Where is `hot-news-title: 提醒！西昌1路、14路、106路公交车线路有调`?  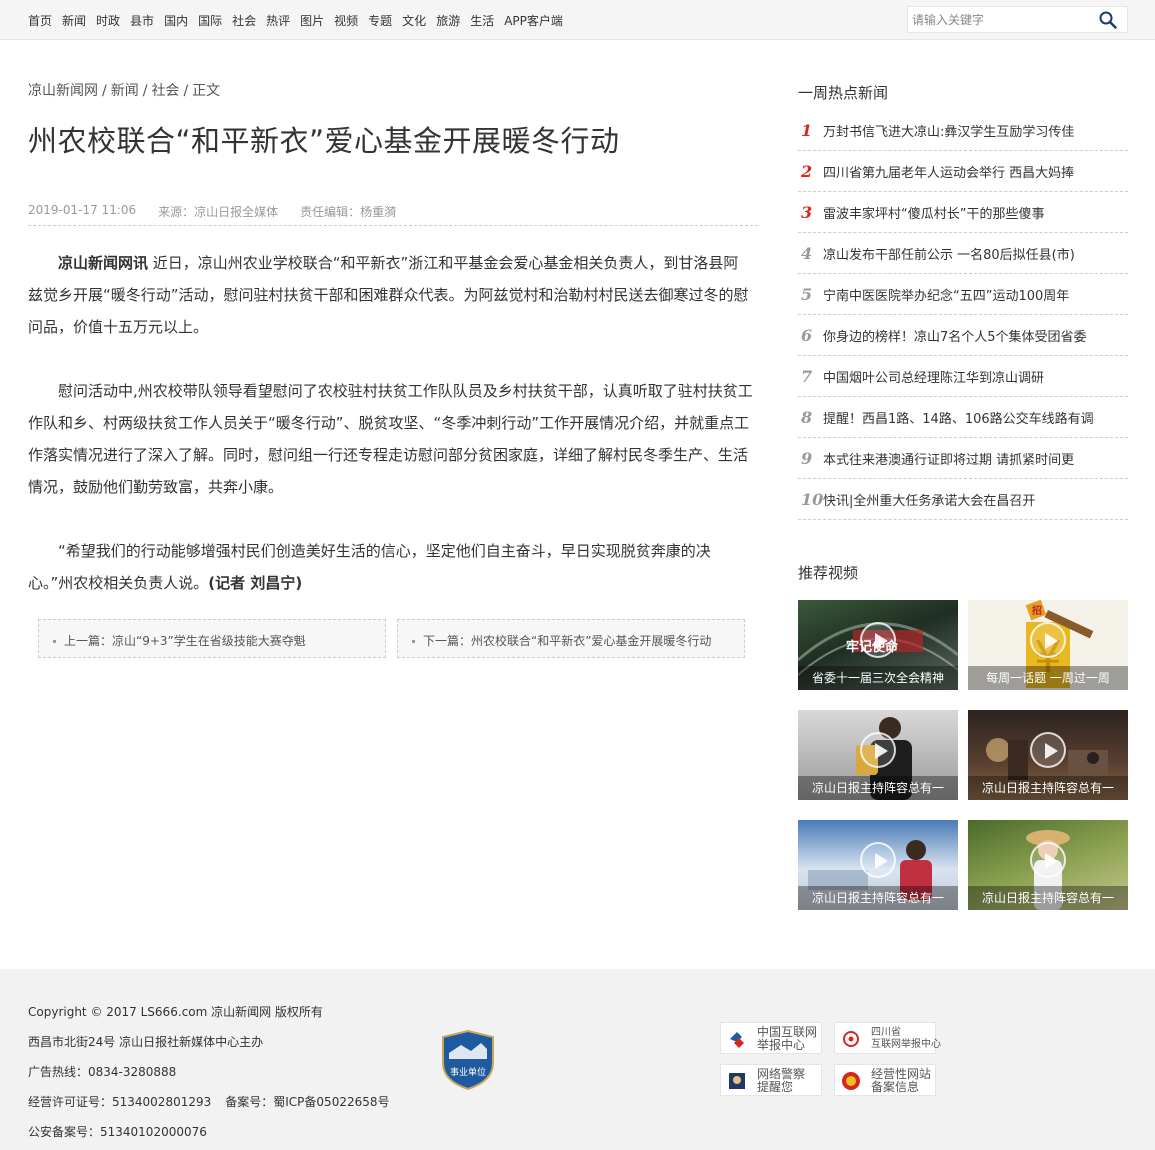 hot-news-title: 提醒！西昌1路、14路、106路公交车线路有调 is located at coordinates (958, 419).